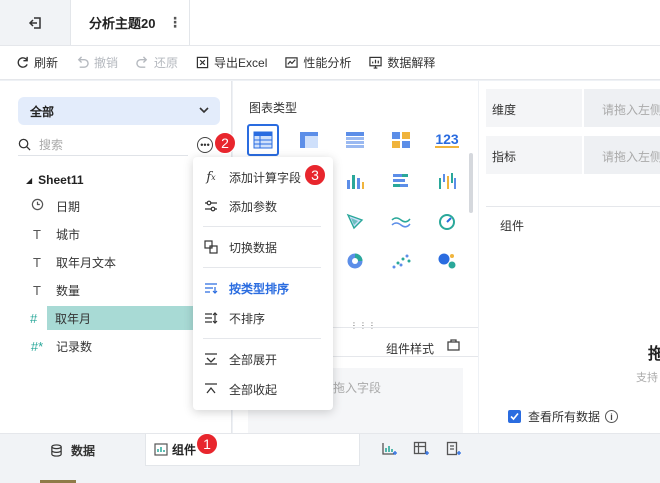 The image size is (660, 483). Describe the element at coordinates (29, 180) in the screenshot. I see `collapse-triangle-icon: ◢` at that location.